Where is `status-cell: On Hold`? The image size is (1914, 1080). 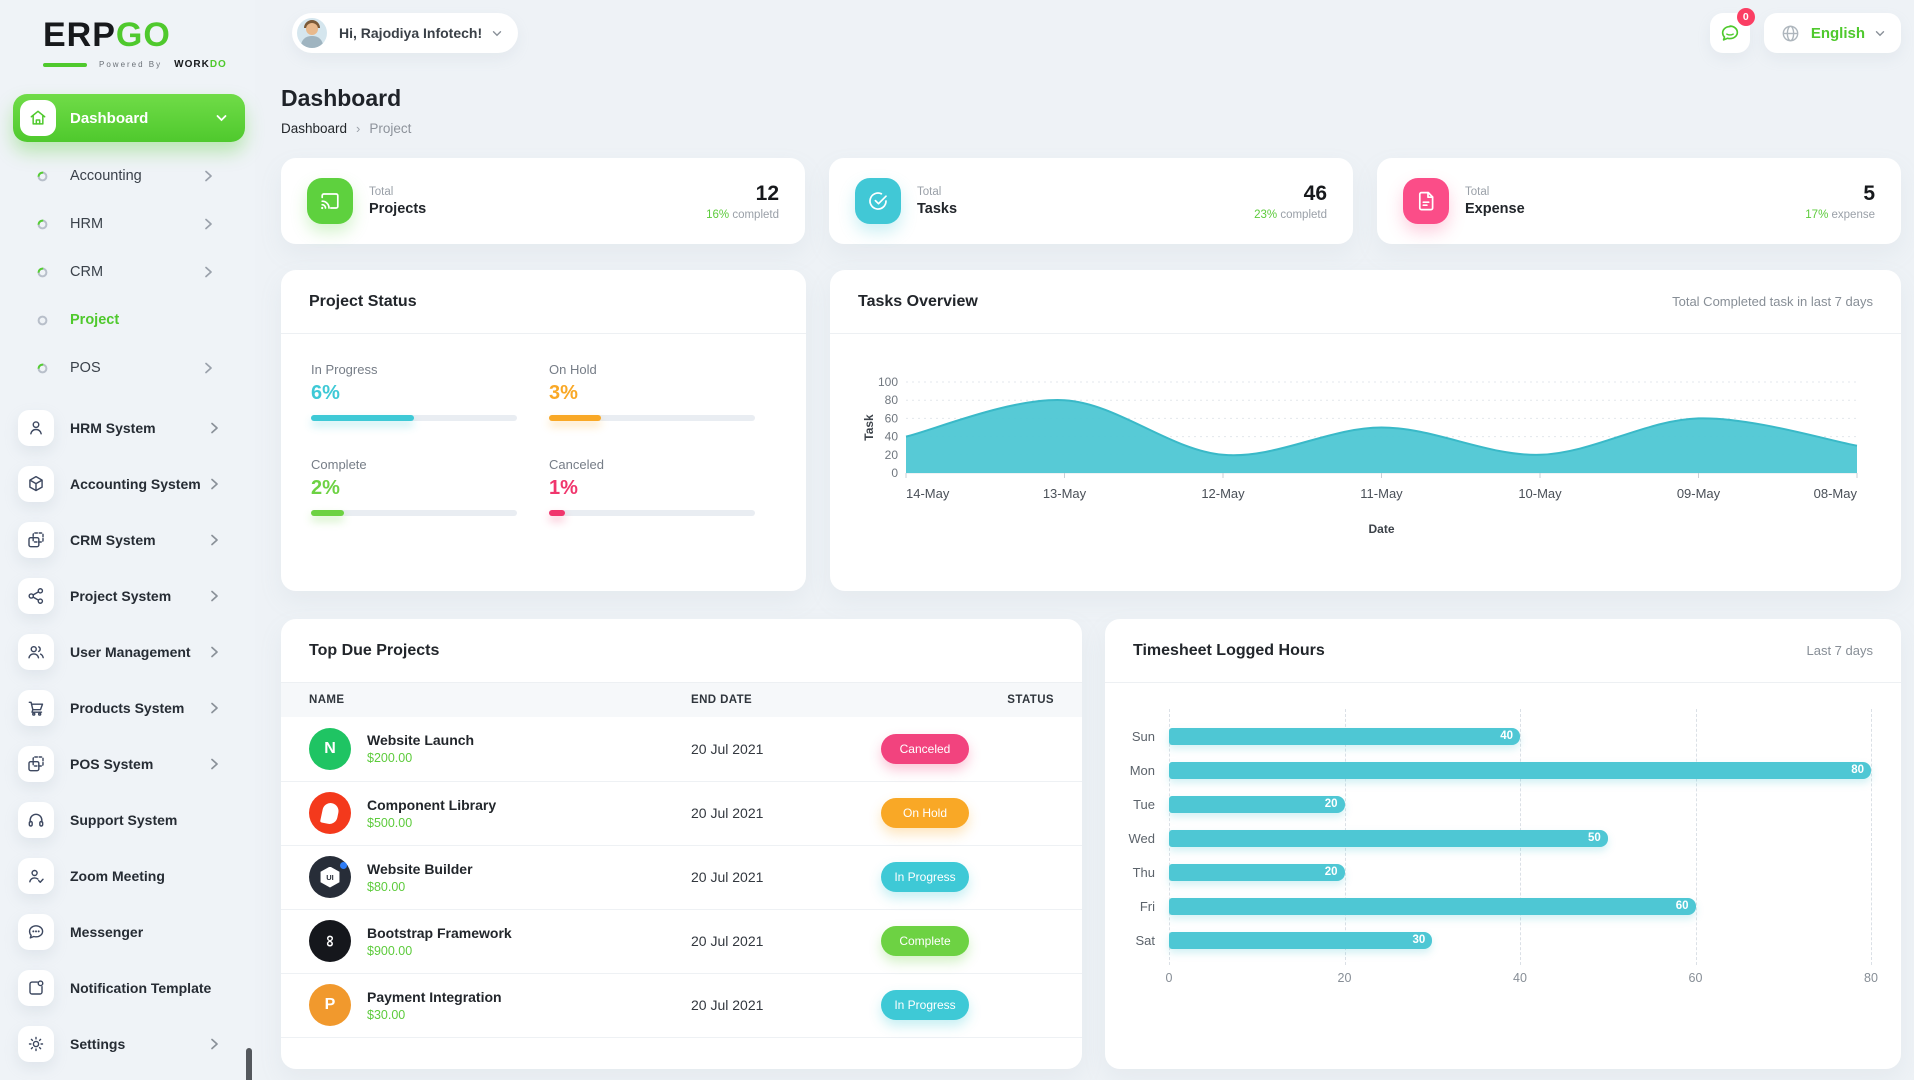
status-cell: On Hold is located at coordinates (976, 813).